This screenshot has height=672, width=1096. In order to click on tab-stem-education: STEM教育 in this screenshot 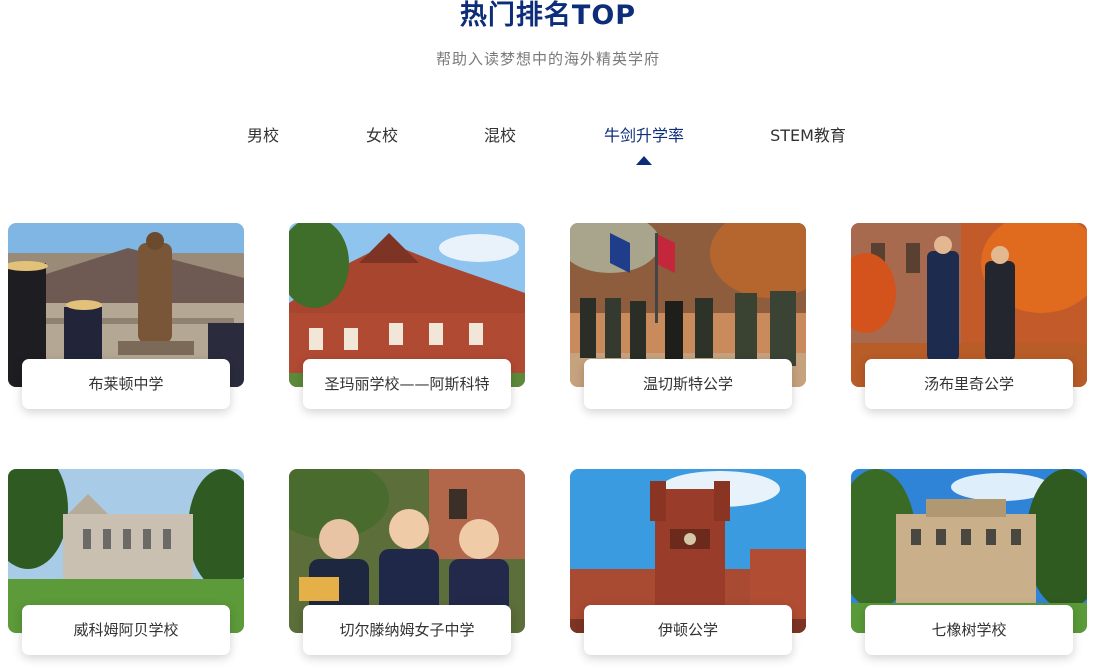, I will do `click(808, 136)`.